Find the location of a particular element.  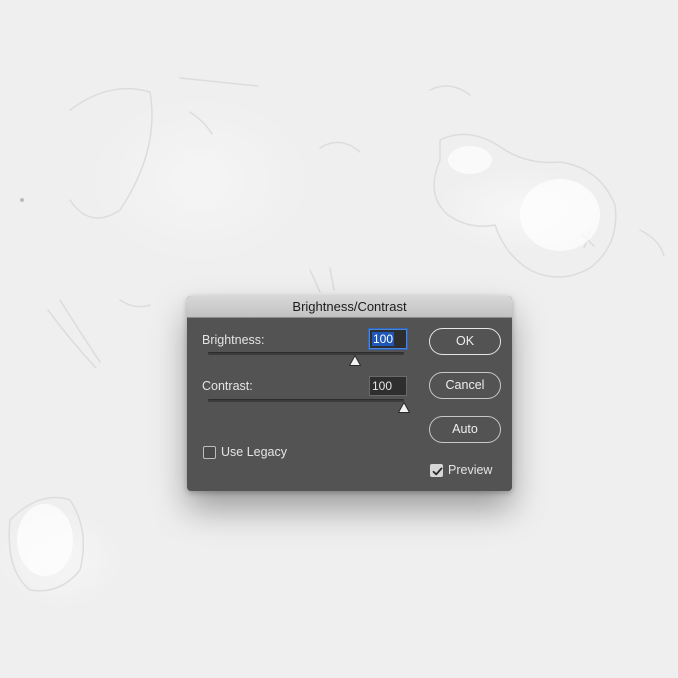

use-legacy-label: Use Legacy is located at coordinates (254, 452).